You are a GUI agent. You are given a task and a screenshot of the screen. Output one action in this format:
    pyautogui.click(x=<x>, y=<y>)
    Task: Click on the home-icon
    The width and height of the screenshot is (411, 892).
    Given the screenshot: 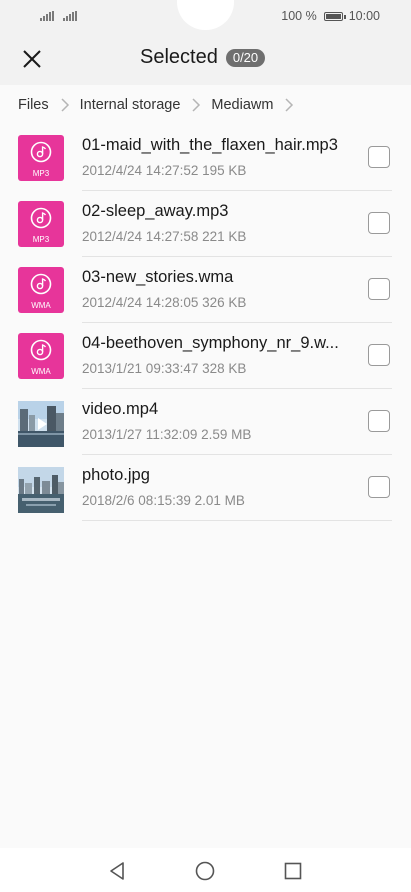 What is the action you would take?
    pyautogui.click(x=205, y=871)
    